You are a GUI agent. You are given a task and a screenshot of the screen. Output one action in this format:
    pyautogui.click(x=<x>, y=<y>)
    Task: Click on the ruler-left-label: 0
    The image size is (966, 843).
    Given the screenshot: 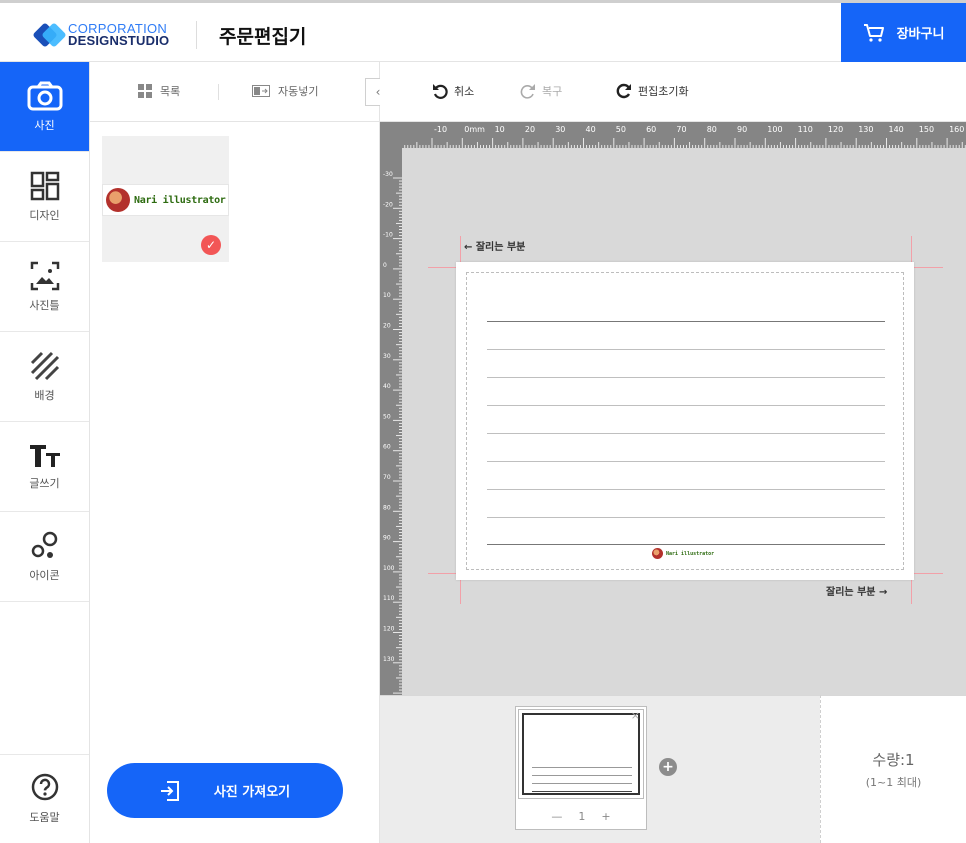 What is the action you would take?
    pyautogui.click(x=385, y=265)
    